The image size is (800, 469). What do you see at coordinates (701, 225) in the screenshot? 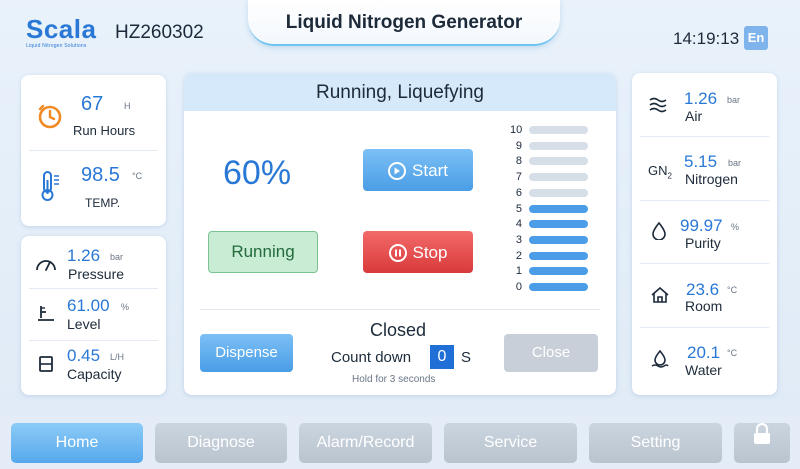
I see `purity-value: 99.97` at bounding box center [701, 225].